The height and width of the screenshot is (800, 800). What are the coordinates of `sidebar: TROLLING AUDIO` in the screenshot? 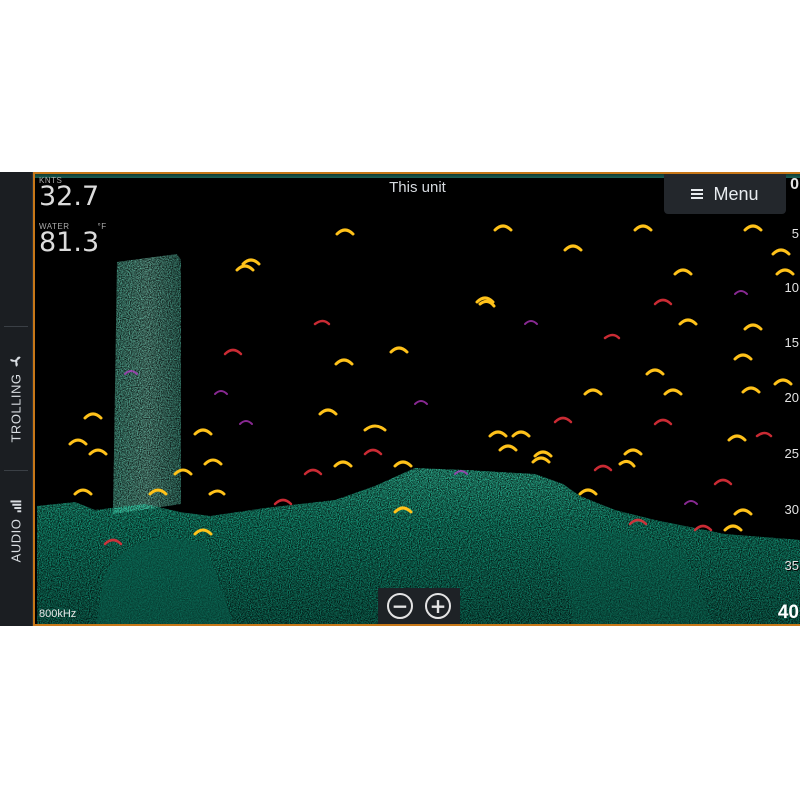 It's located at (16, 399).